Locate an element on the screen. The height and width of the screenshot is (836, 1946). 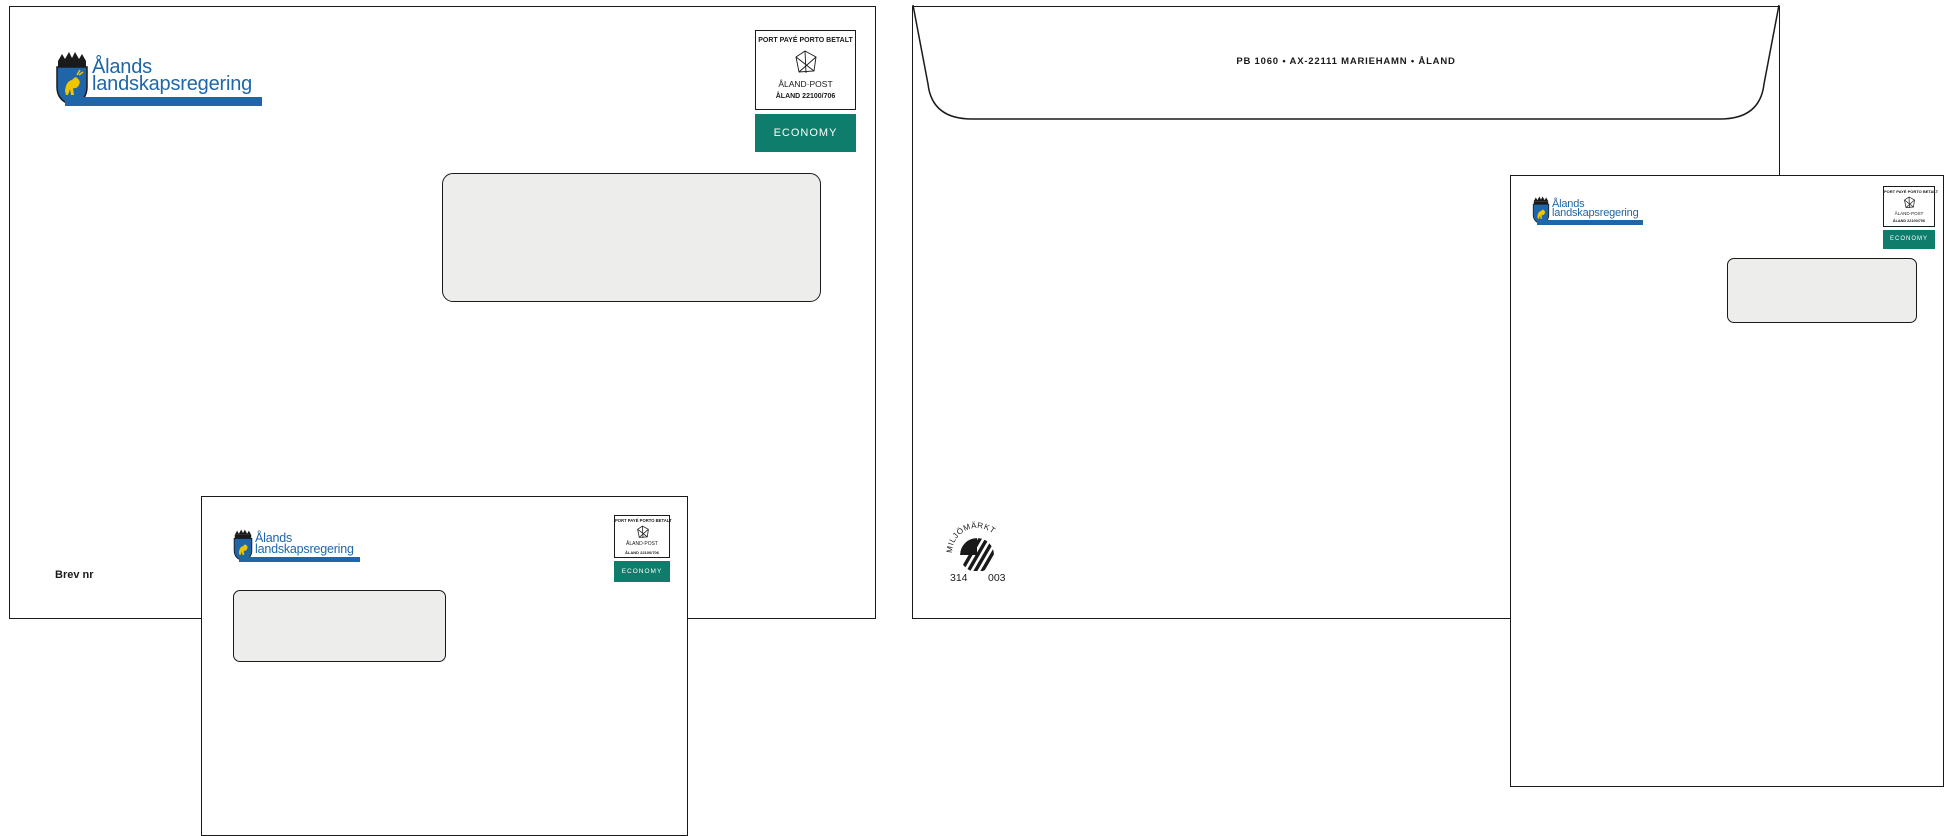
brev-nr-label: Brev nr is located at coordinates (74, 575).